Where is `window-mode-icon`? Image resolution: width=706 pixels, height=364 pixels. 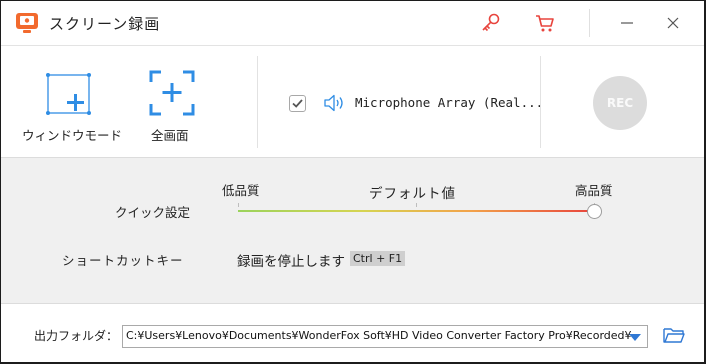 window-mode-icon is located at coordinates (68, 94).